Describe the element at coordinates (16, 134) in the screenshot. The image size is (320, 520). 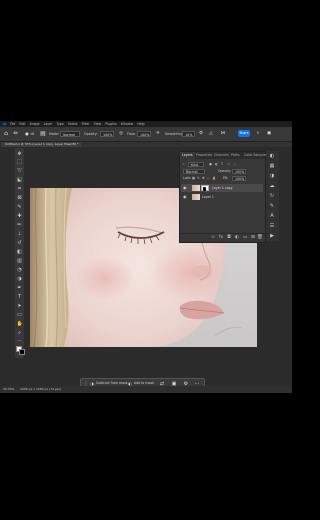
I see `brush-tool-preset-icon: ✏` at that location.